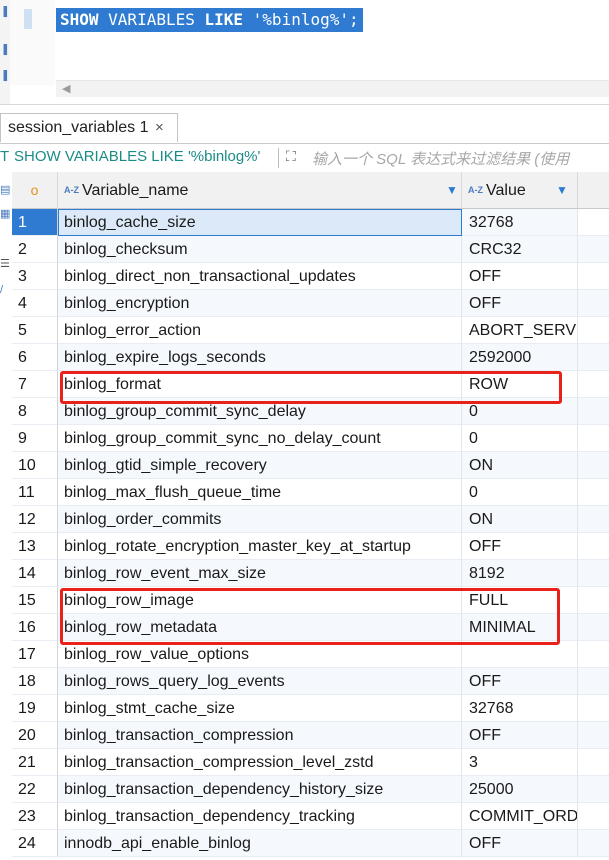 This screenshot has height=860, width=609. I want to click on row-number: 23, so click(35, 816).